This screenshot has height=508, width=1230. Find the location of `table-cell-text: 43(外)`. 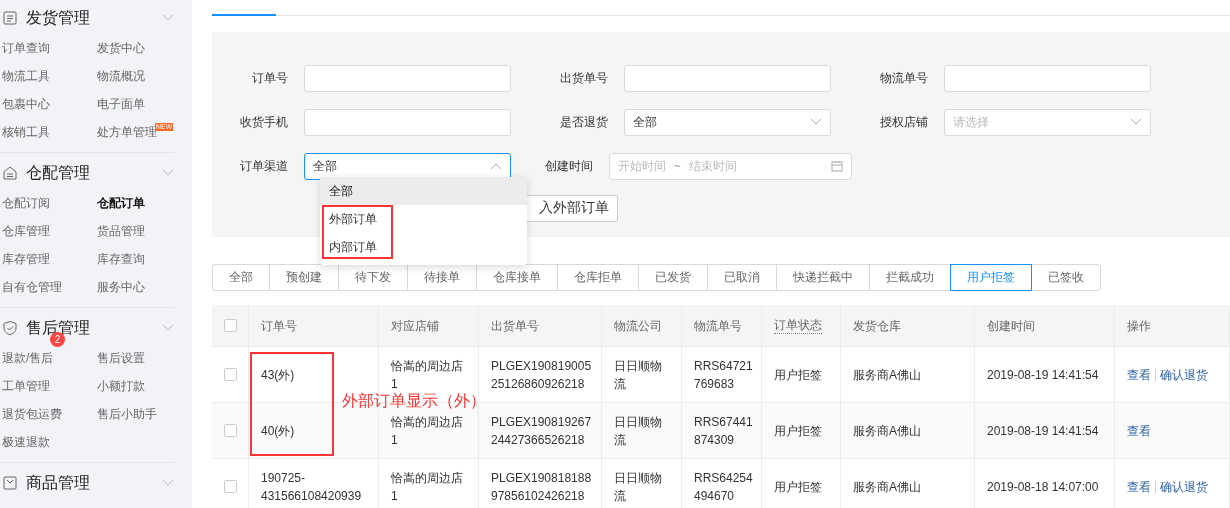

table-cell-text: 43(外) is located at coordinates (278, 375).